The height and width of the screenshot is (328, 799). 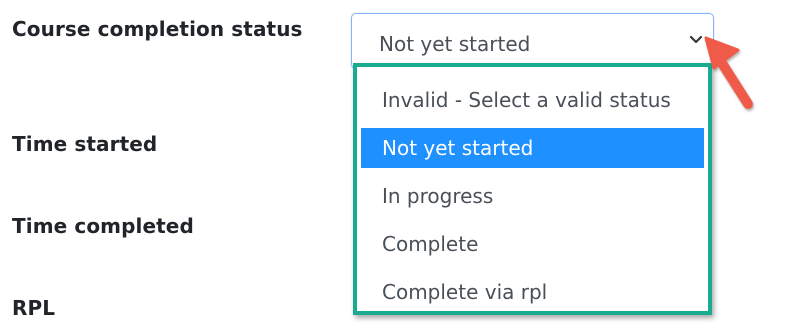 What do you see at coordinates (85, 144) in the screenshot?
I see `time-started-label: Time started` at bounding box center [85, 144].